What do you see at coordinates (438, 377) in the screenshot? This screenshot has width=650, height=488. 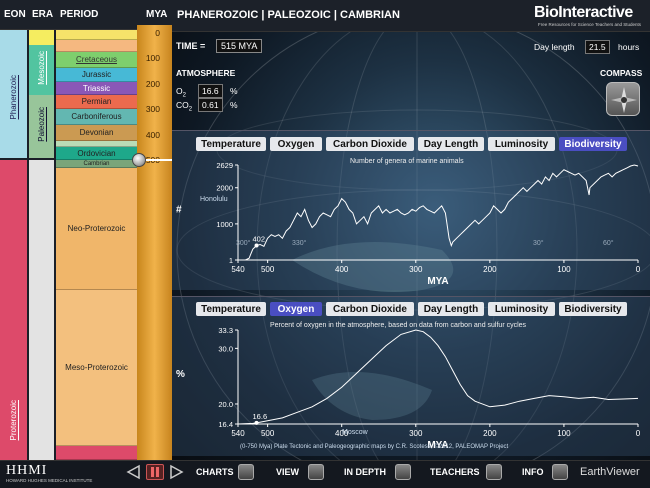 I see `data-line` at bounding box center [438, 377].